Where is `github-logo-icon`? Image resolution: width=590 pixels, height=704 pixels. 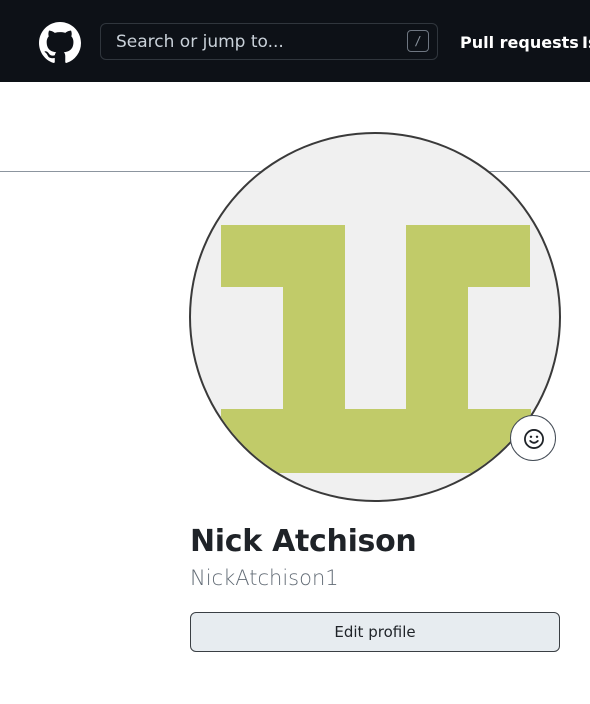
github-logo-icon is located at coordinates (60, 43).